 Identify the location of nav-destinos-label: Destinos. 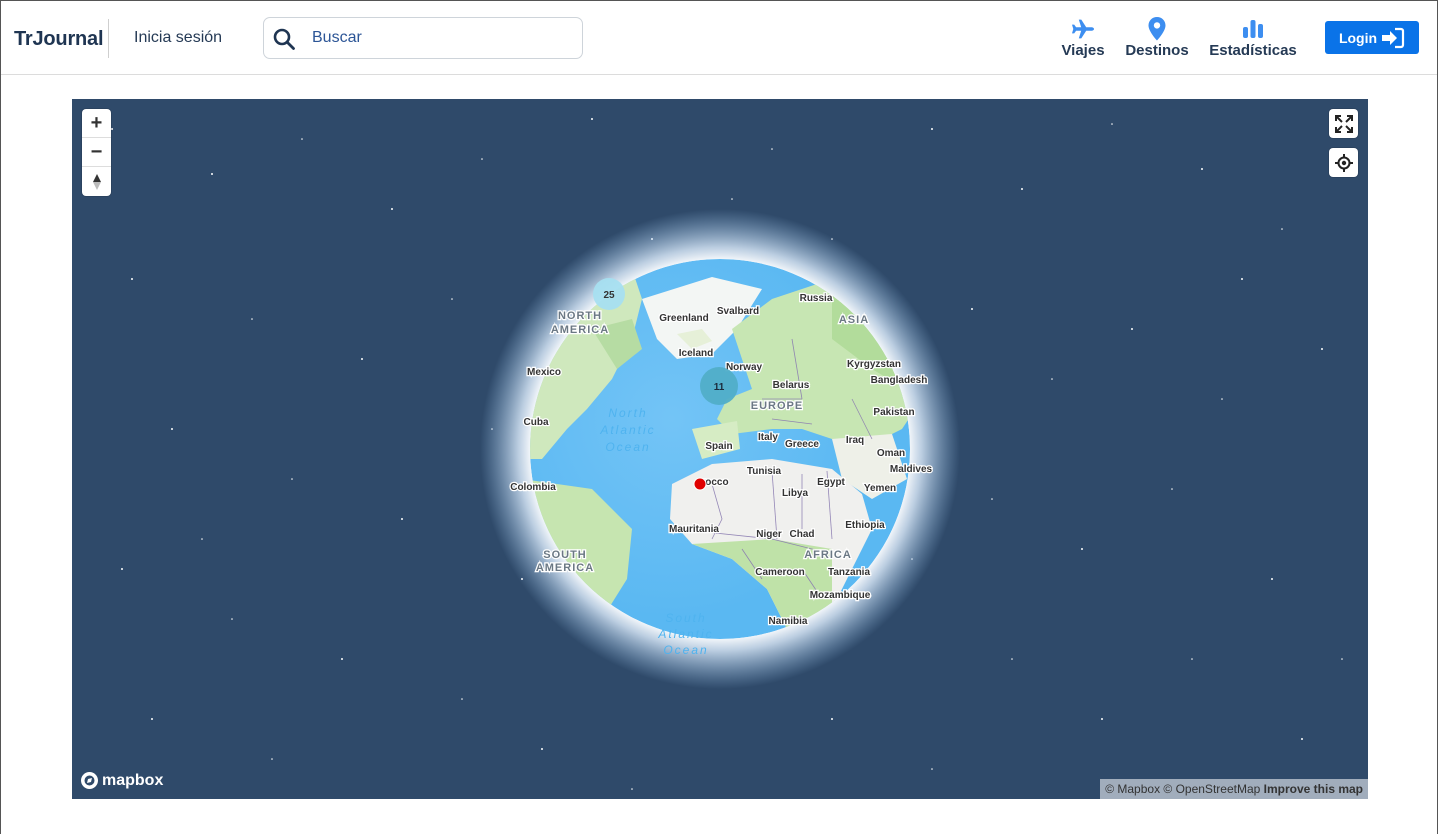
(1157, 50).